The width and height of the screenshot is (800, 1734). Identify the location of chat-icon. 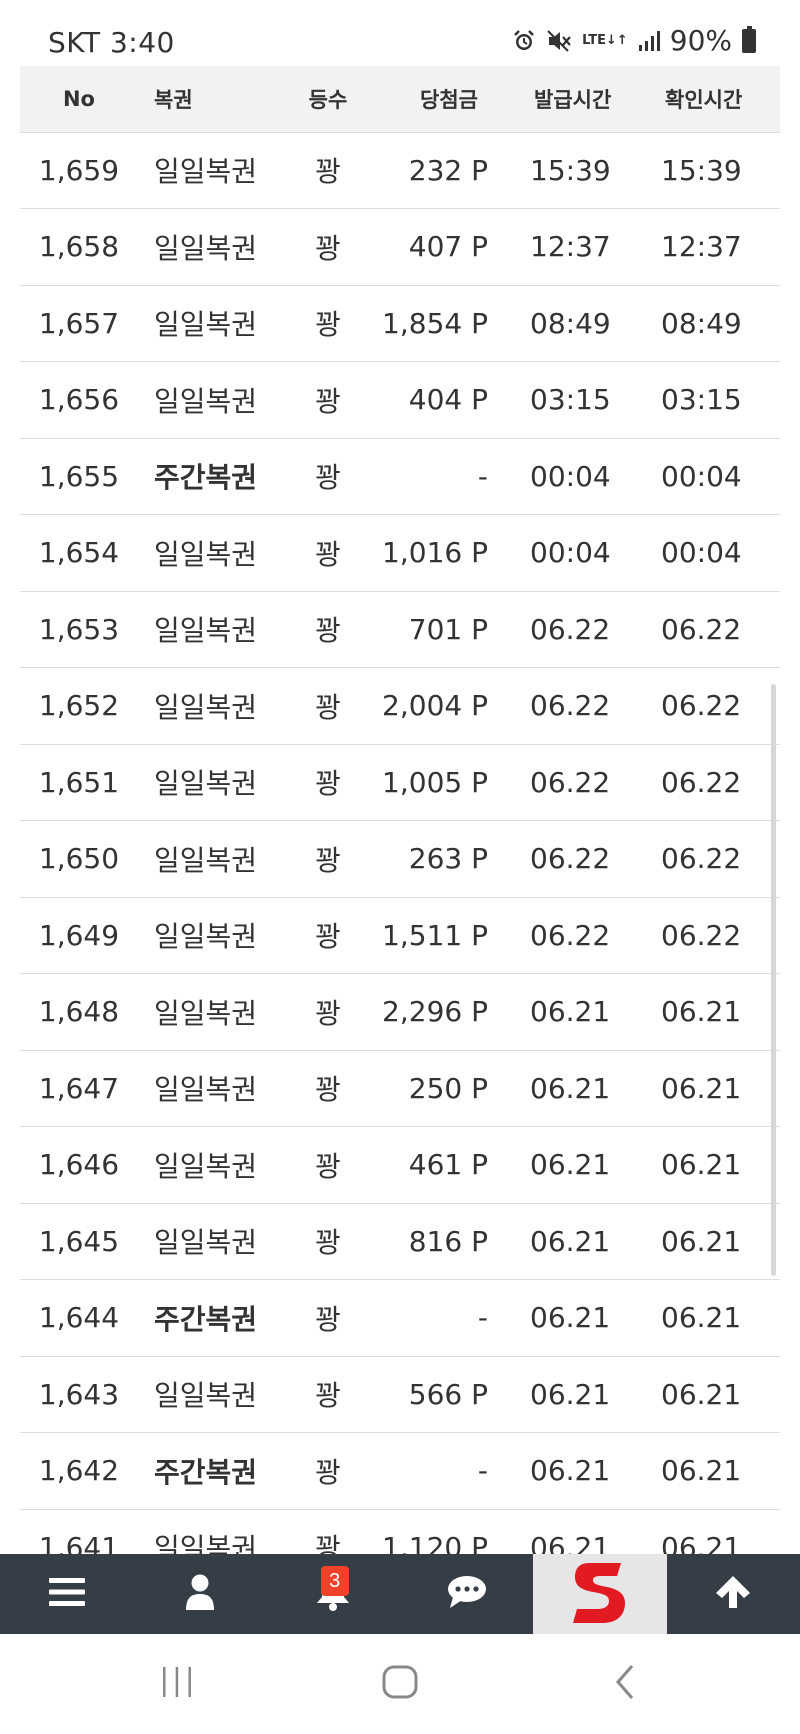
(467, 1594).